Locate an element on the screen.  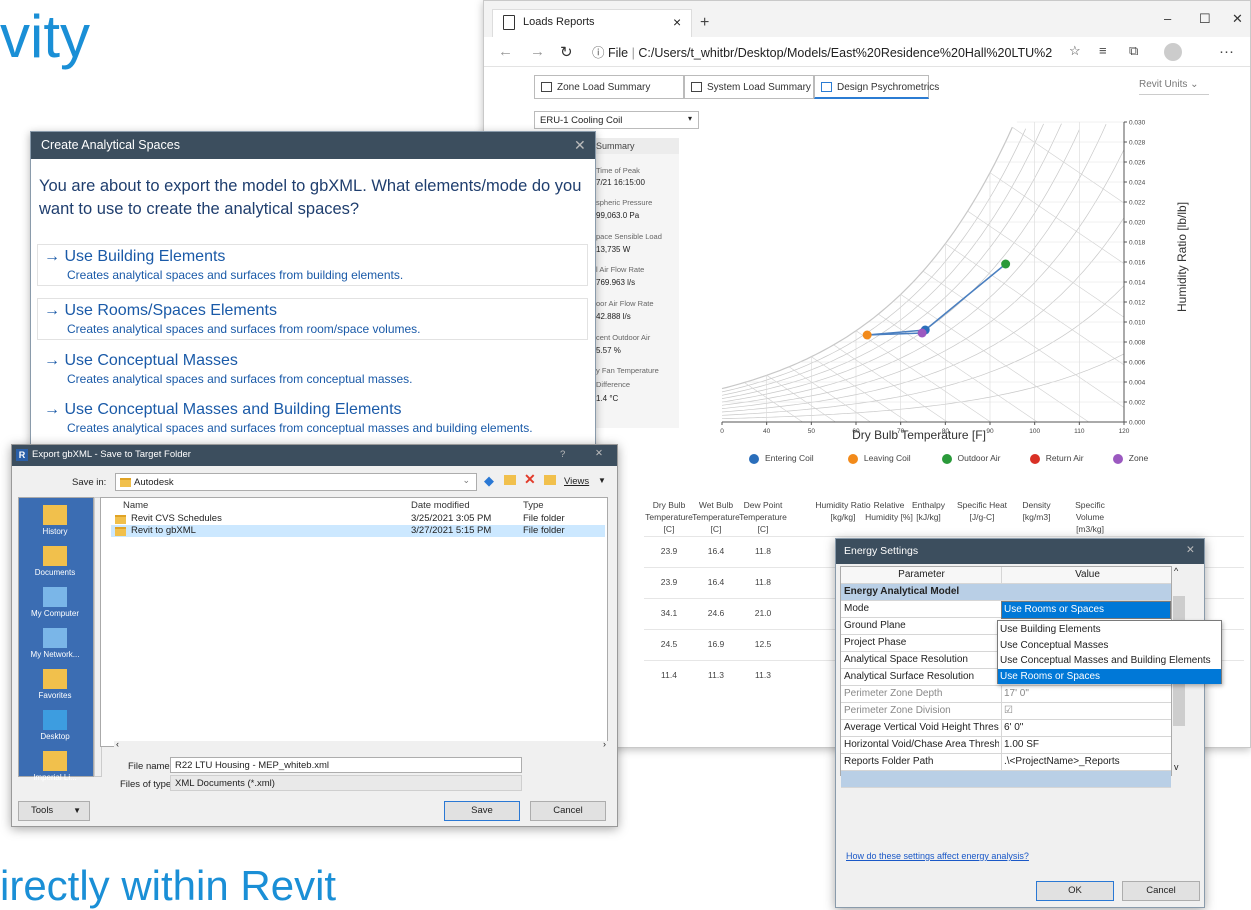
setting-row: Perimeter Zone Depth 17' 0" is located at coordinates (1006, 694).